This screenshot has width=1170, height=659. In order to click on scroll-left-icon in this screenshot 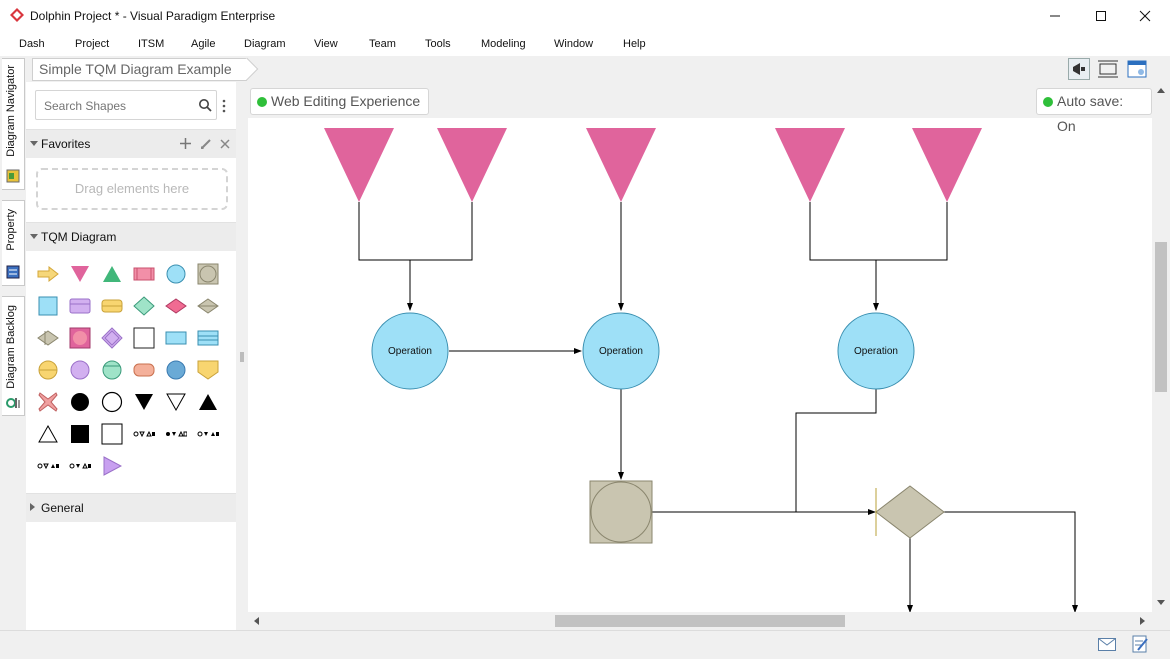, I will do `click(257, 621)`.